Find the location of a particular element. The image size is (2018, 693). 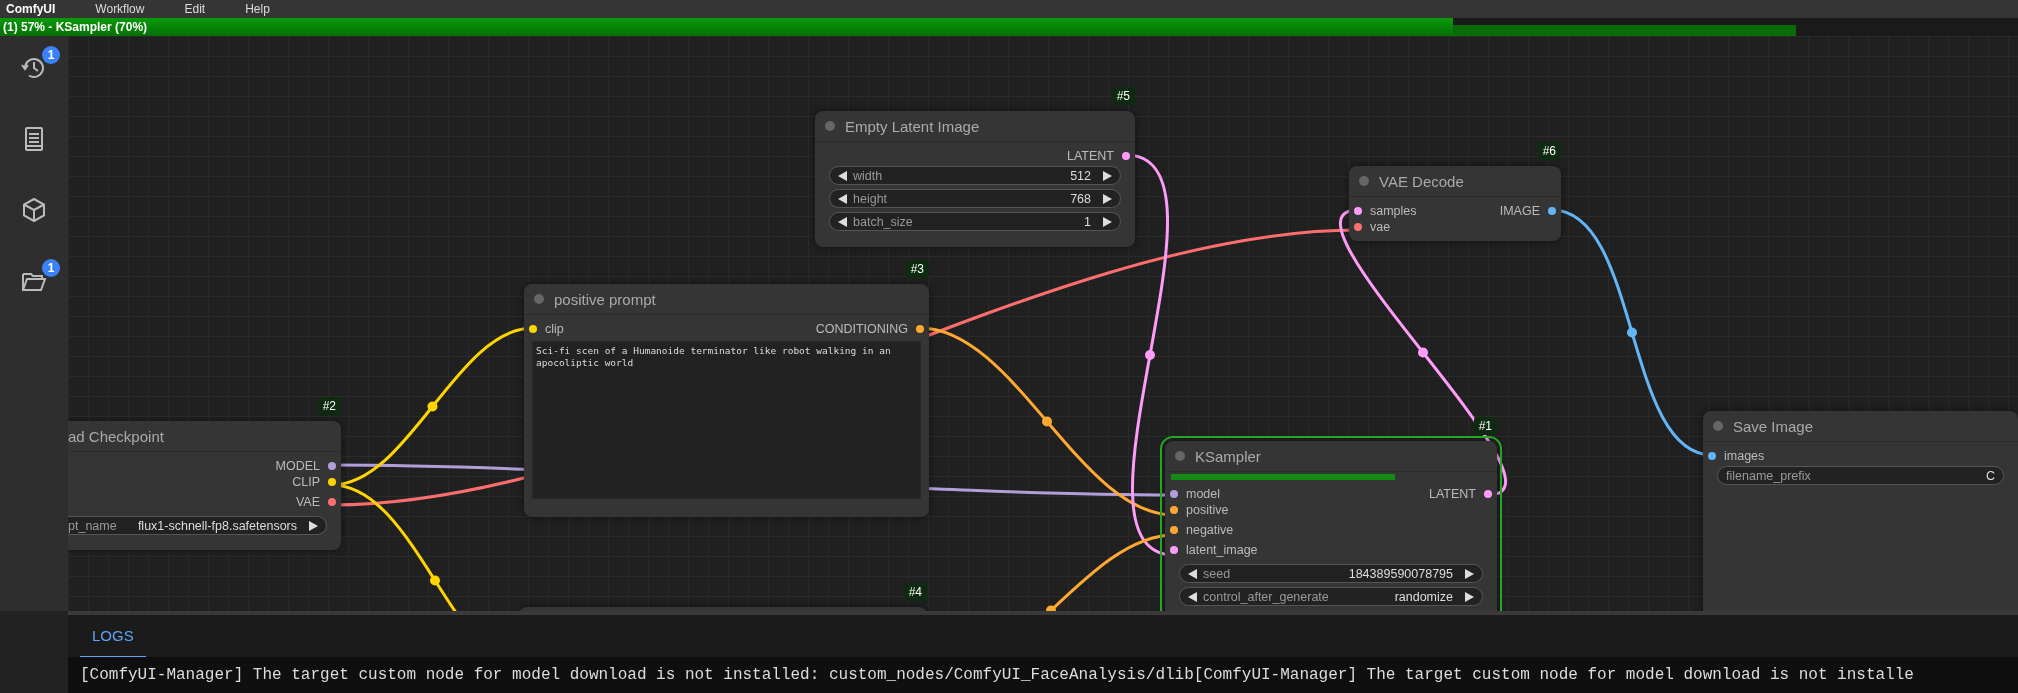

app-logo: ComfyUI is located at coordinates (31, 9).